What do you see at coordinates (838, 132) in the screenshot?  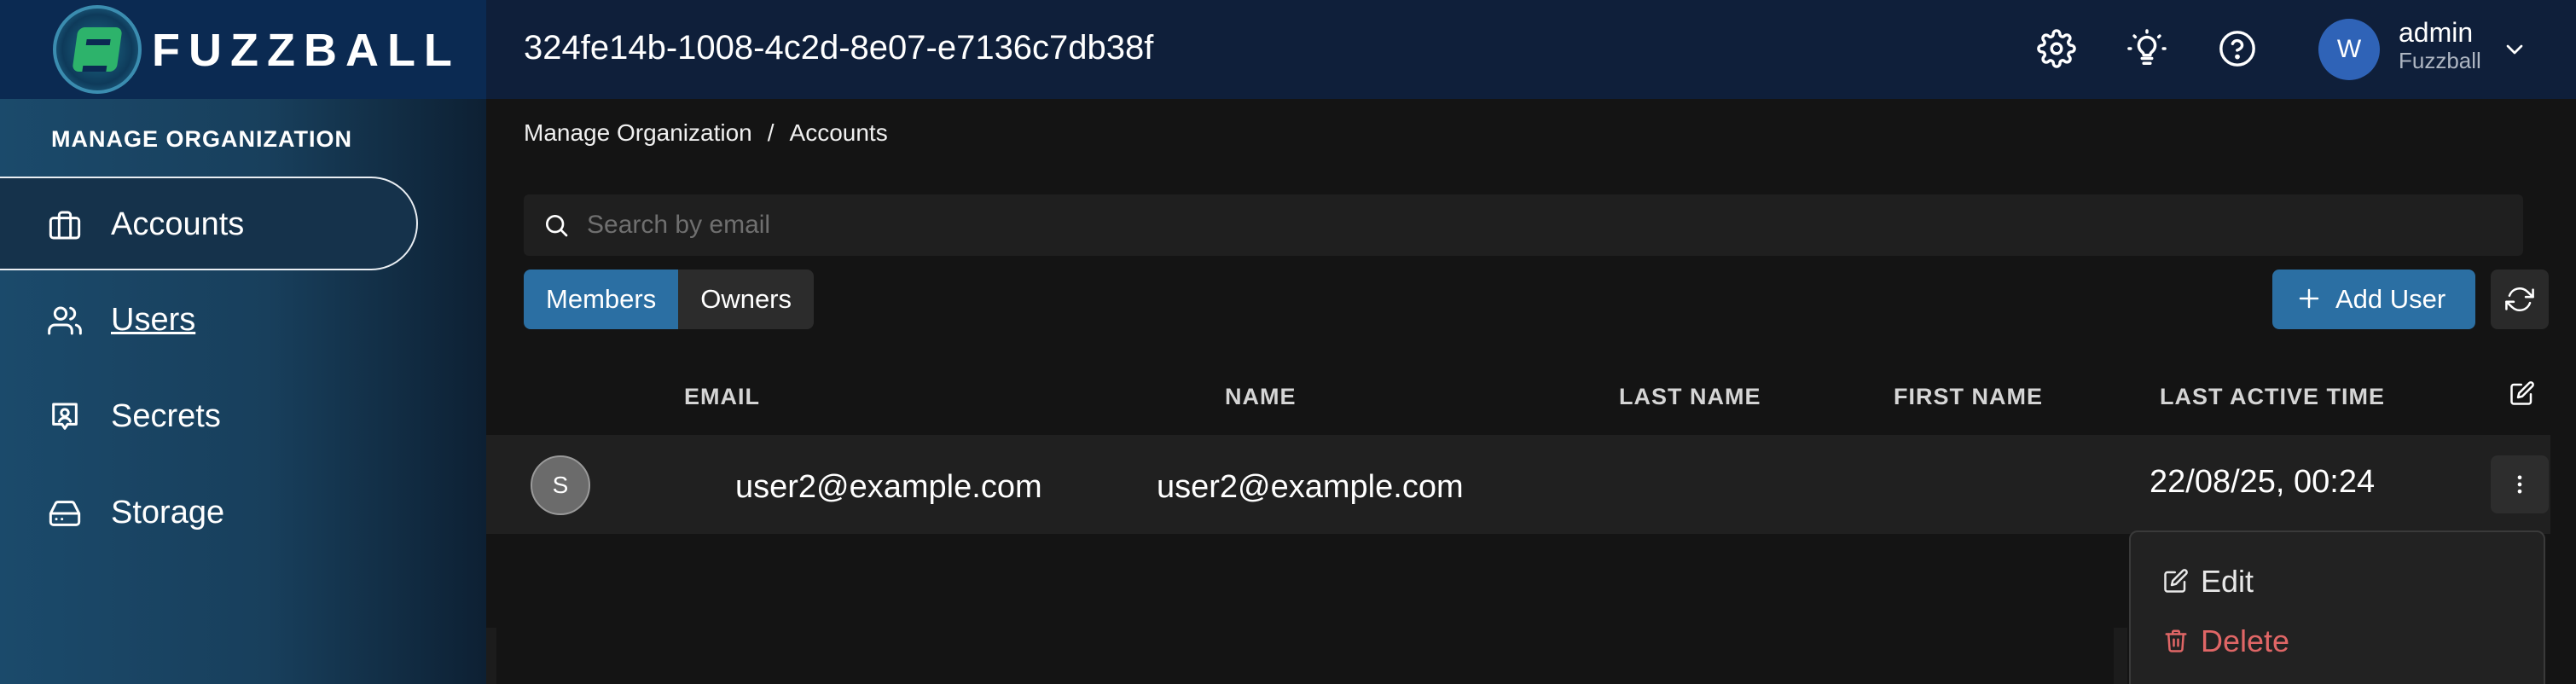 I see `breadcrumb-current: Accounts` at bounding box center [838, 132].